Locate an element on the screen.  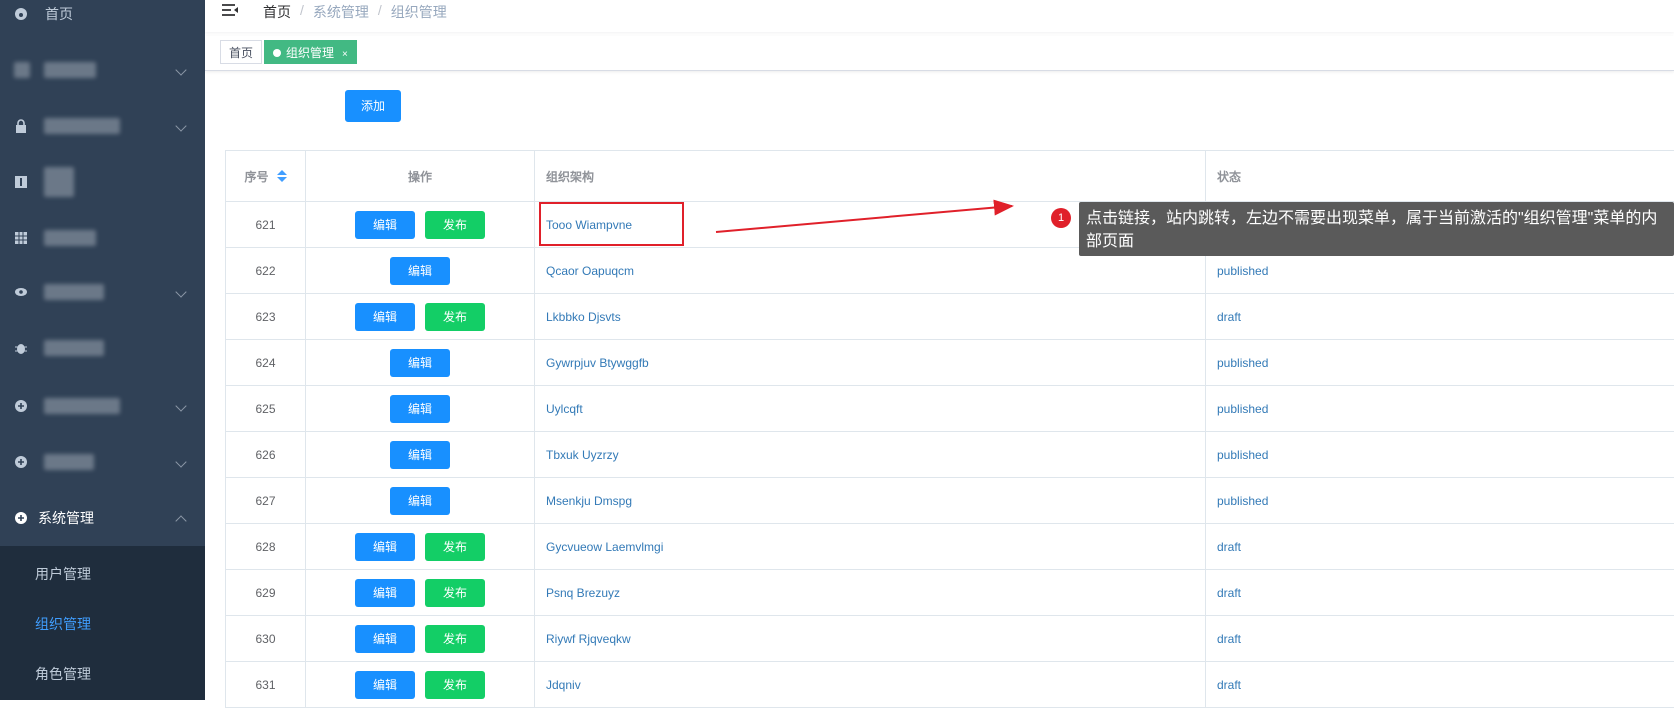
org-link: Uylcqft is located at coordinates (564, 409).